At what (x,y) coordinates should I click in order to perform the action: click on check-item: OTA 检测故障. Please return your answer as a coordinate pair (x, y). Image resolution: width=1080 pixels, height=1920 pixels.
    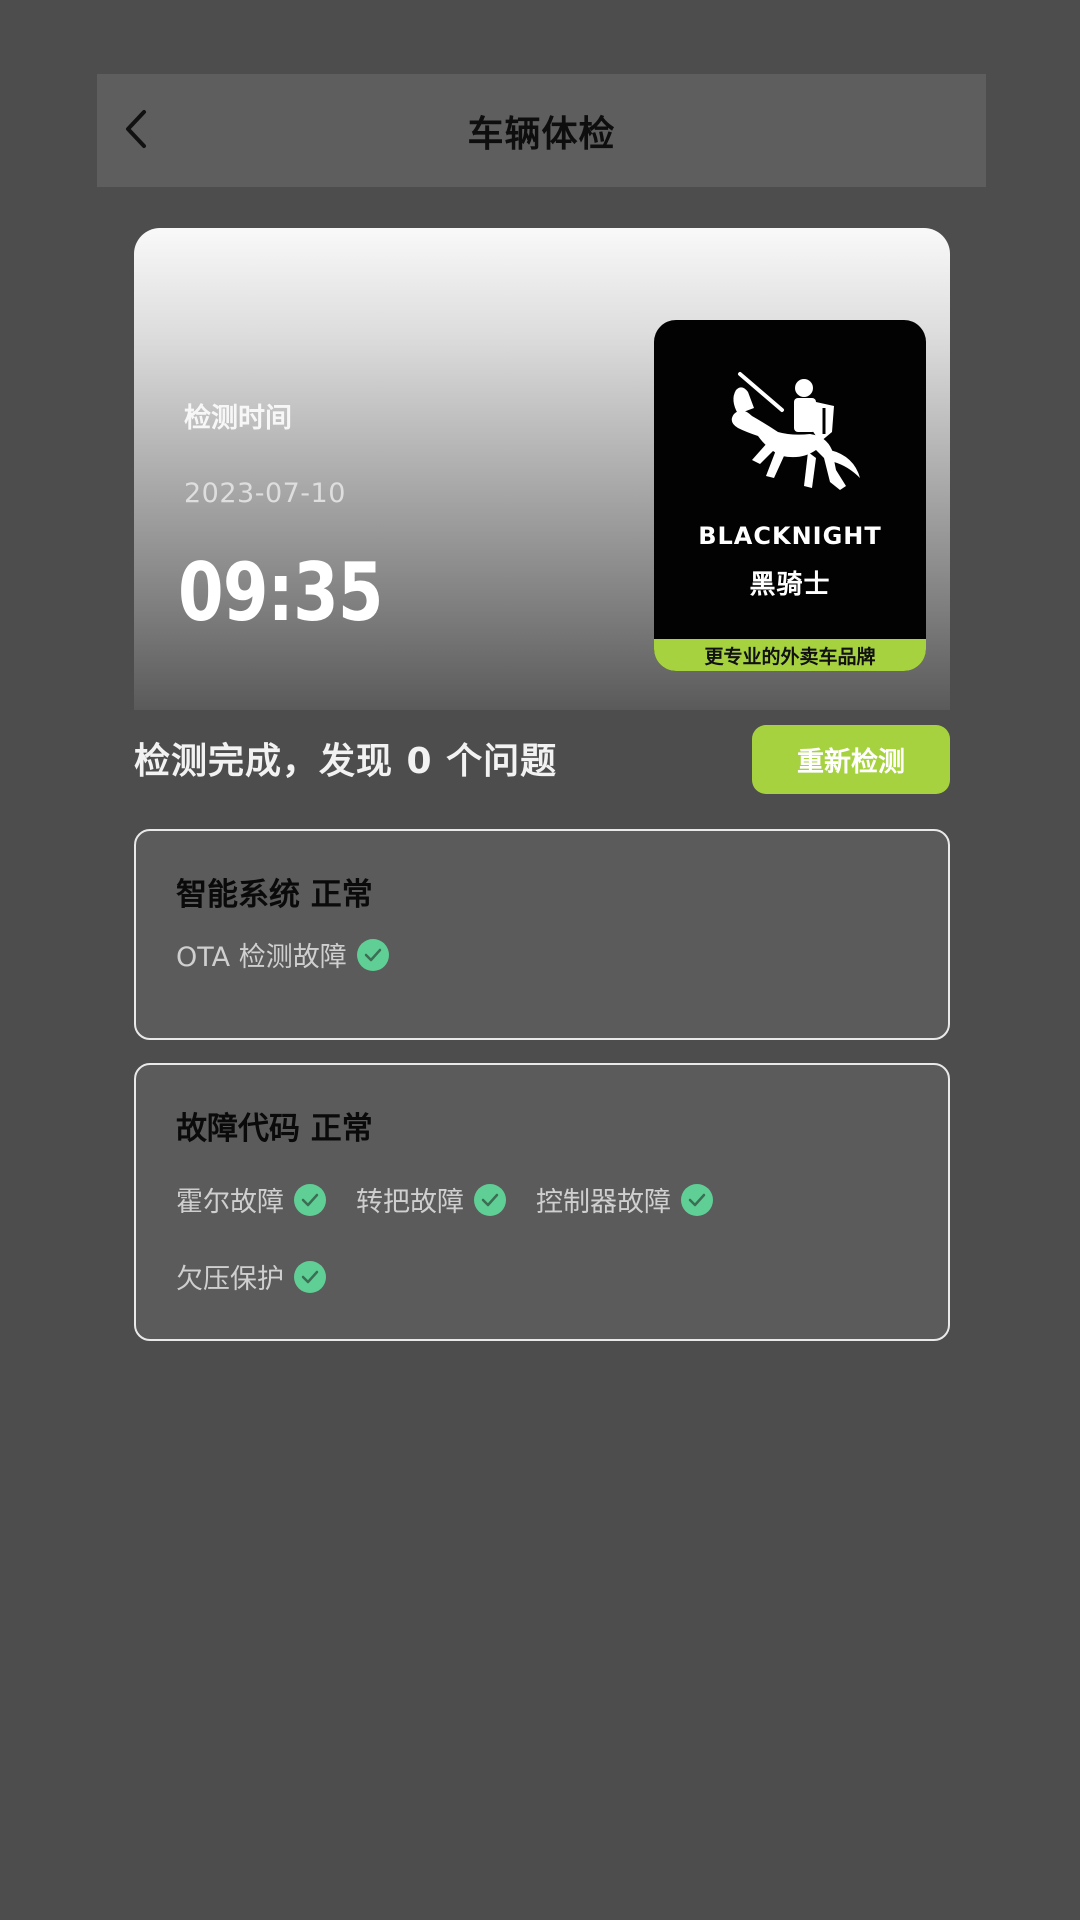
    Looking at the image, I should click on (282, 954).